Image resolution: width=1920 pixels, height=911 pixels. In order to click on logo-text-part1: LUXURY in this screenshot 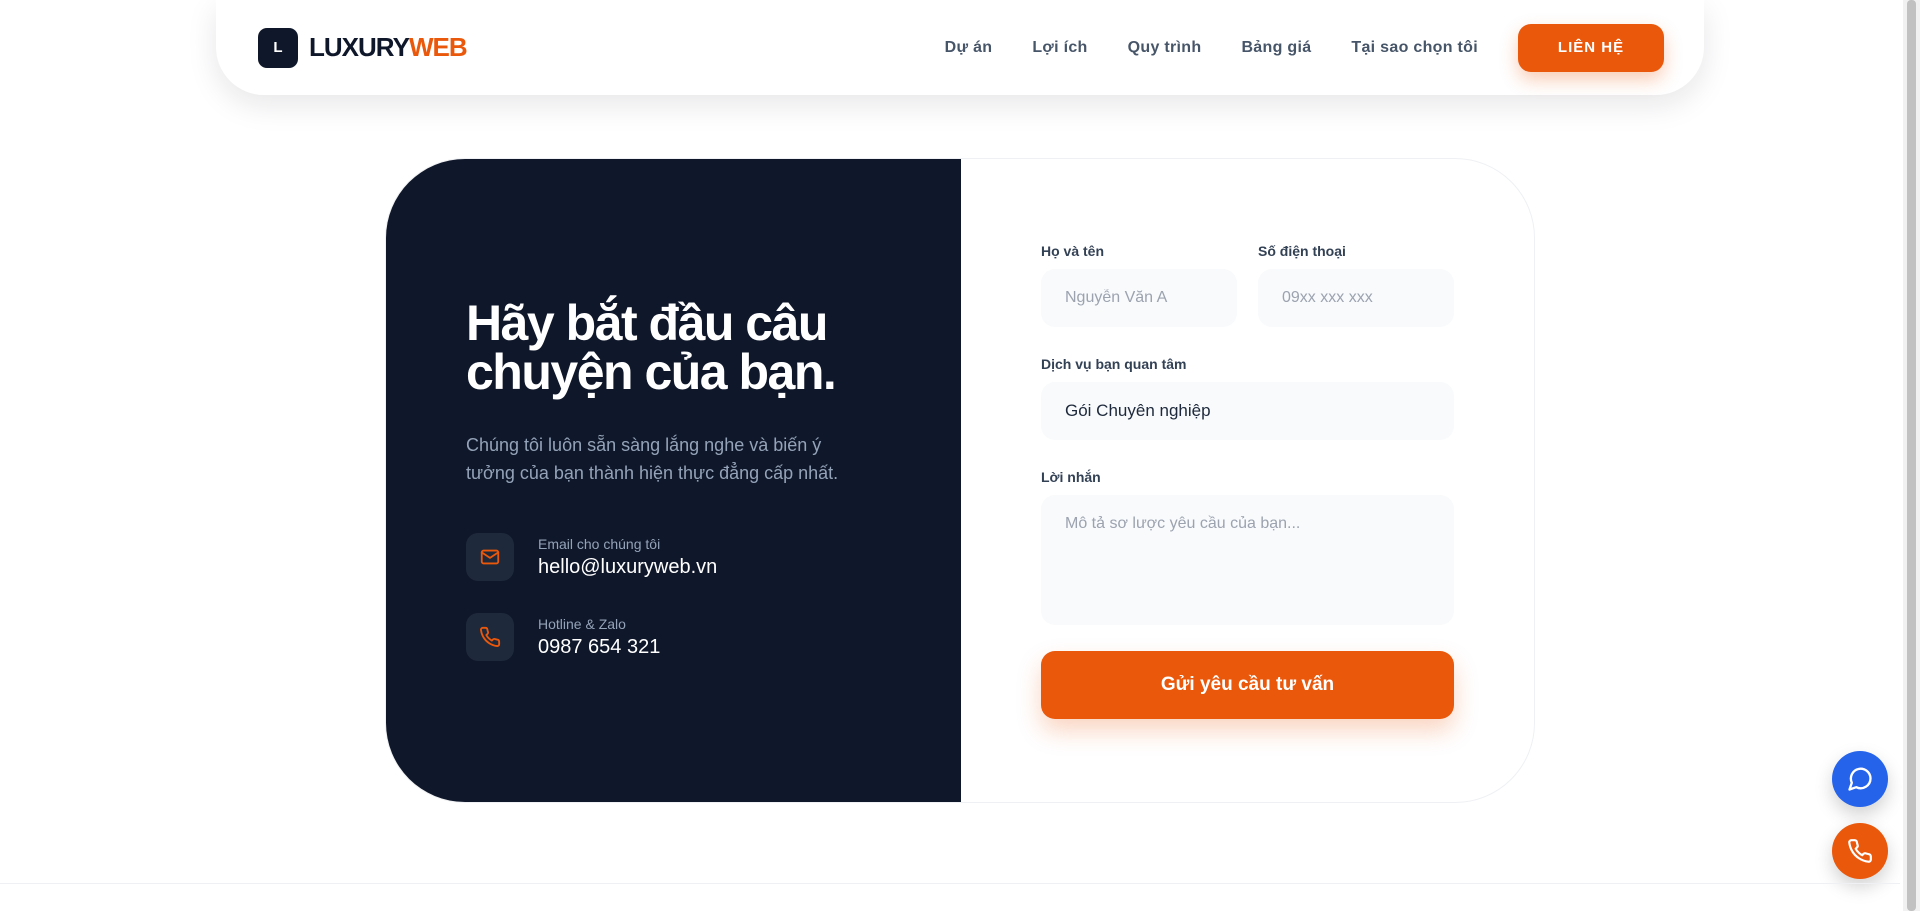, I will do `click(359, 47)`.